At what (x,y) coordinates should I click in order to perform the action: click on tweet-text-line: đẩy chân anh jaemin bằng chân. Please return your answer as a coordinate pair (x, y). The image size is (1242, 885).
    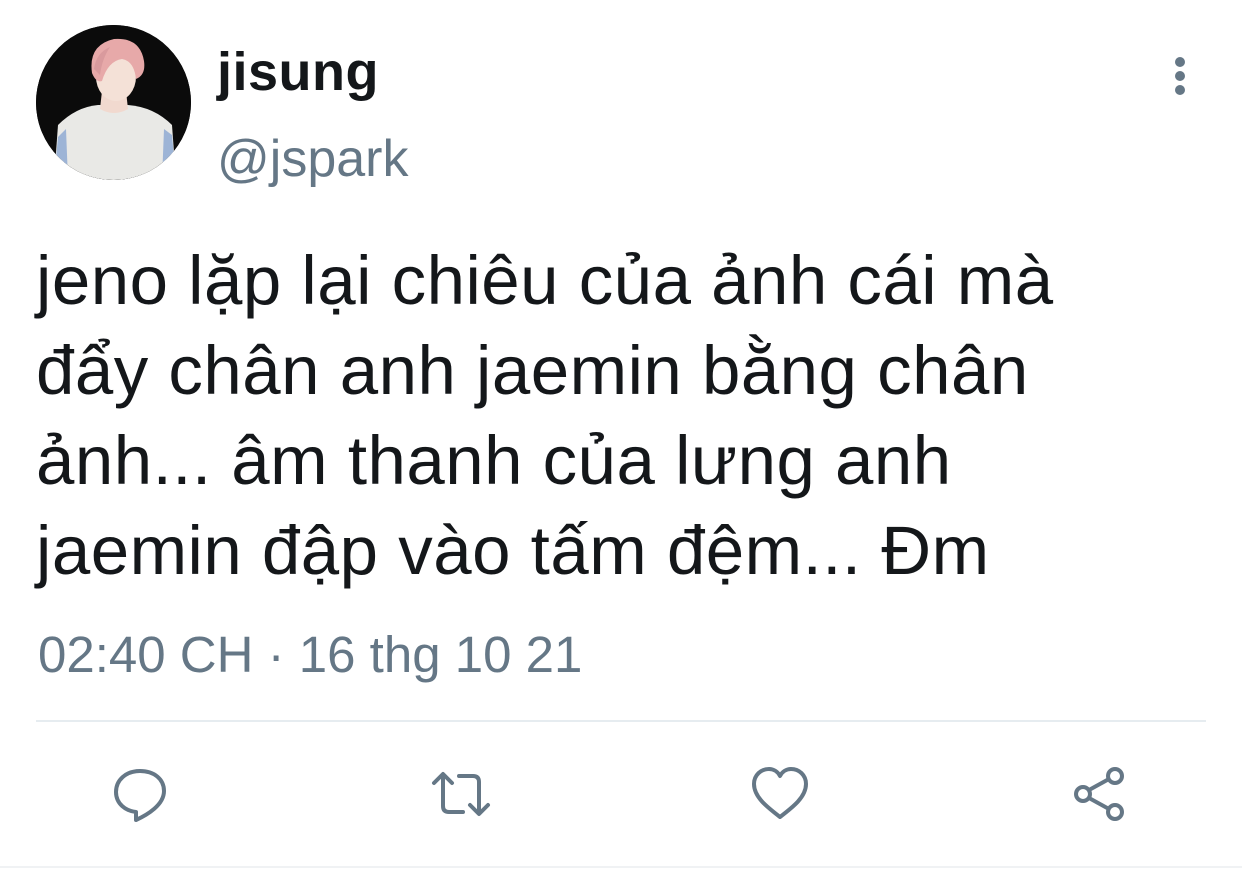
    Looking at the image, I should click on (532, 370).